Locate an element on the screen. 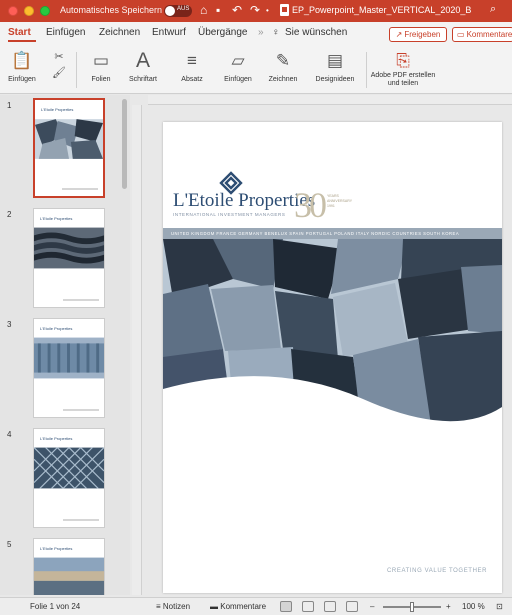 The height and width of the screenshot is (615, 512). notes-icon: ≡ is located at coordinates (159, 606).